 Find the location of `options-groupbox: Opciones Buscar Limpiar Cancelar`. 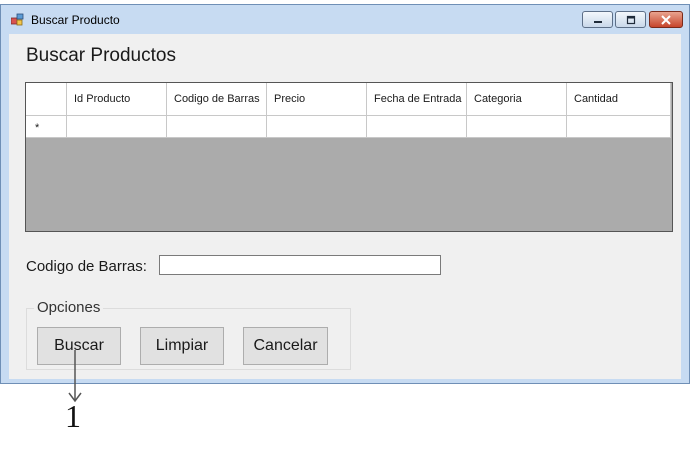

options-groupbox: Opciones Buscar Limpiar Cancelar is located at coordinates (188, 334).